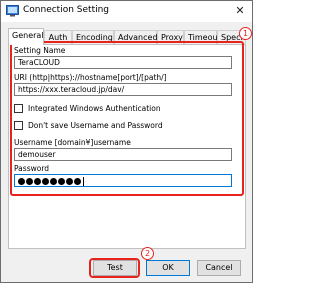 The width and height of the screenshot is (320, 283). What do you see at coordinates (240, 11) in the screenshot?
I see `close-icon: ✕` at bounding box center [240, 11].